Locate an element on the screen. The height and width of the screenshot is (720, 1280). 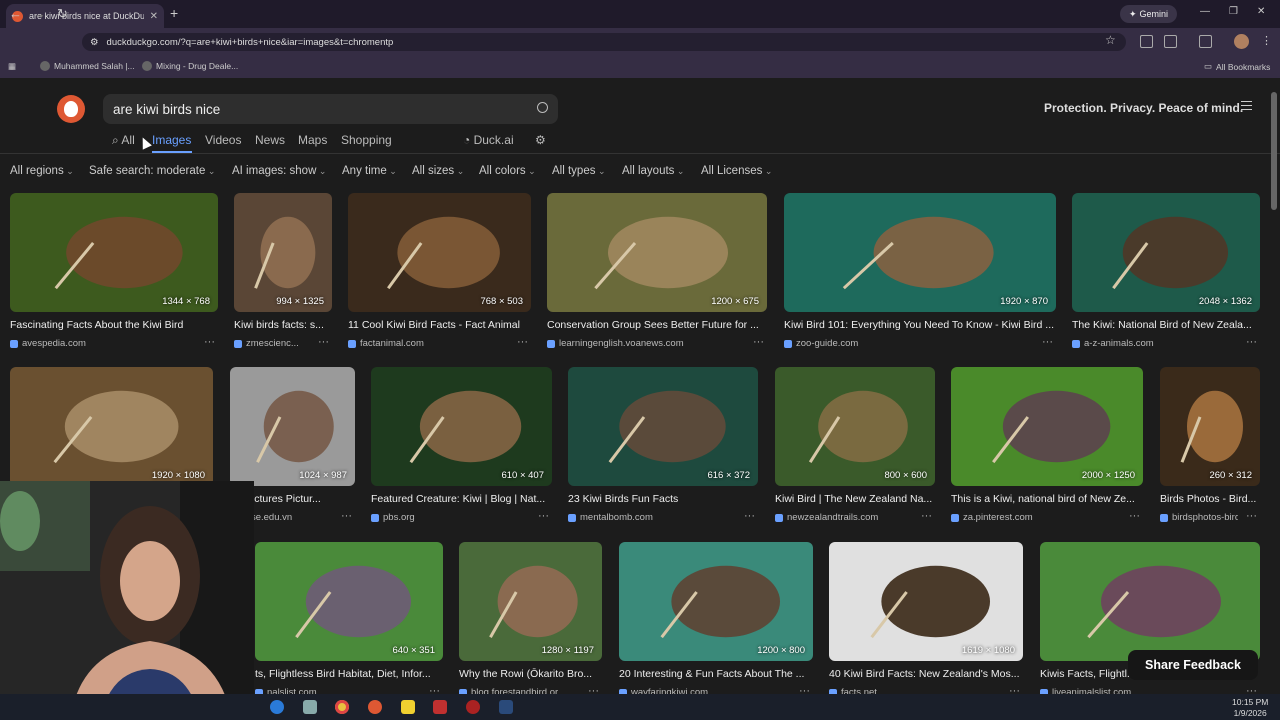
result-title: 11 Cool Kiwi Bird Facts - Fact Animal is located at coordinates (439, 325).